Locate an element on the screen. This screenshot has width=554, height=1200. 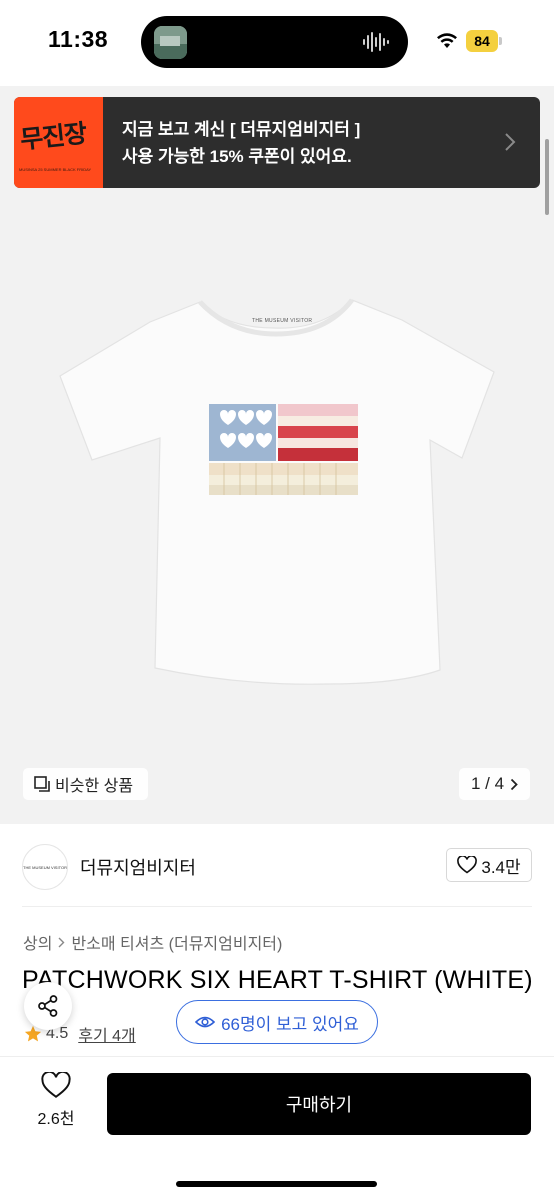
breadcrumb-item-category: 반소매 티셔츠 (더뮤지엄비지터) is located at coordinates (176, 942).